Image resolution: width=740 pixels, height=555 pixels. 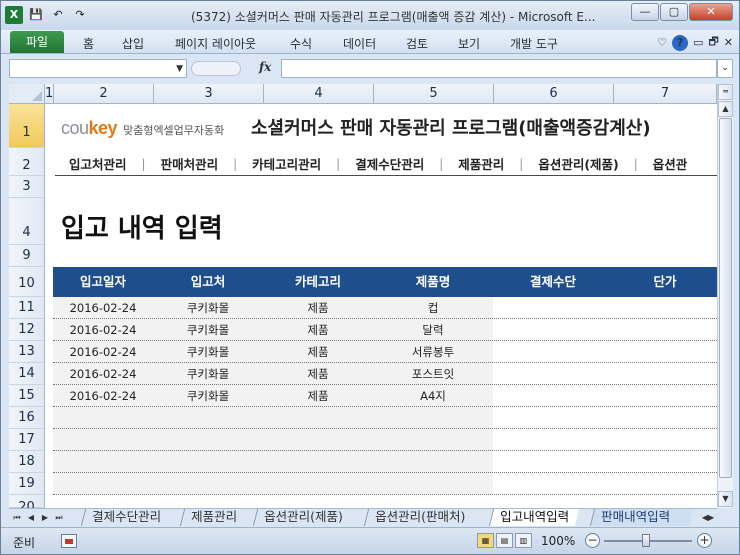 I want to click on zoom-slider-thumb, so click(x=646, y=540).